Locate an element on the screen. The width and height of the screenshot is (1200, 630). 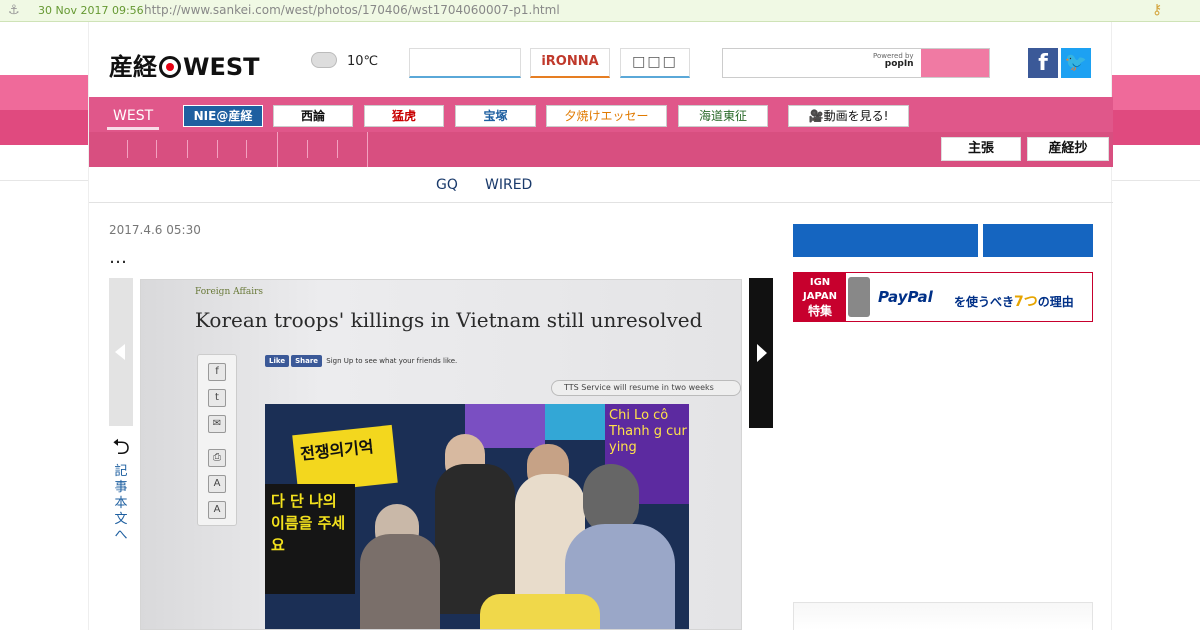
subnav-gq: GQ is located at coordinates (447, 185).